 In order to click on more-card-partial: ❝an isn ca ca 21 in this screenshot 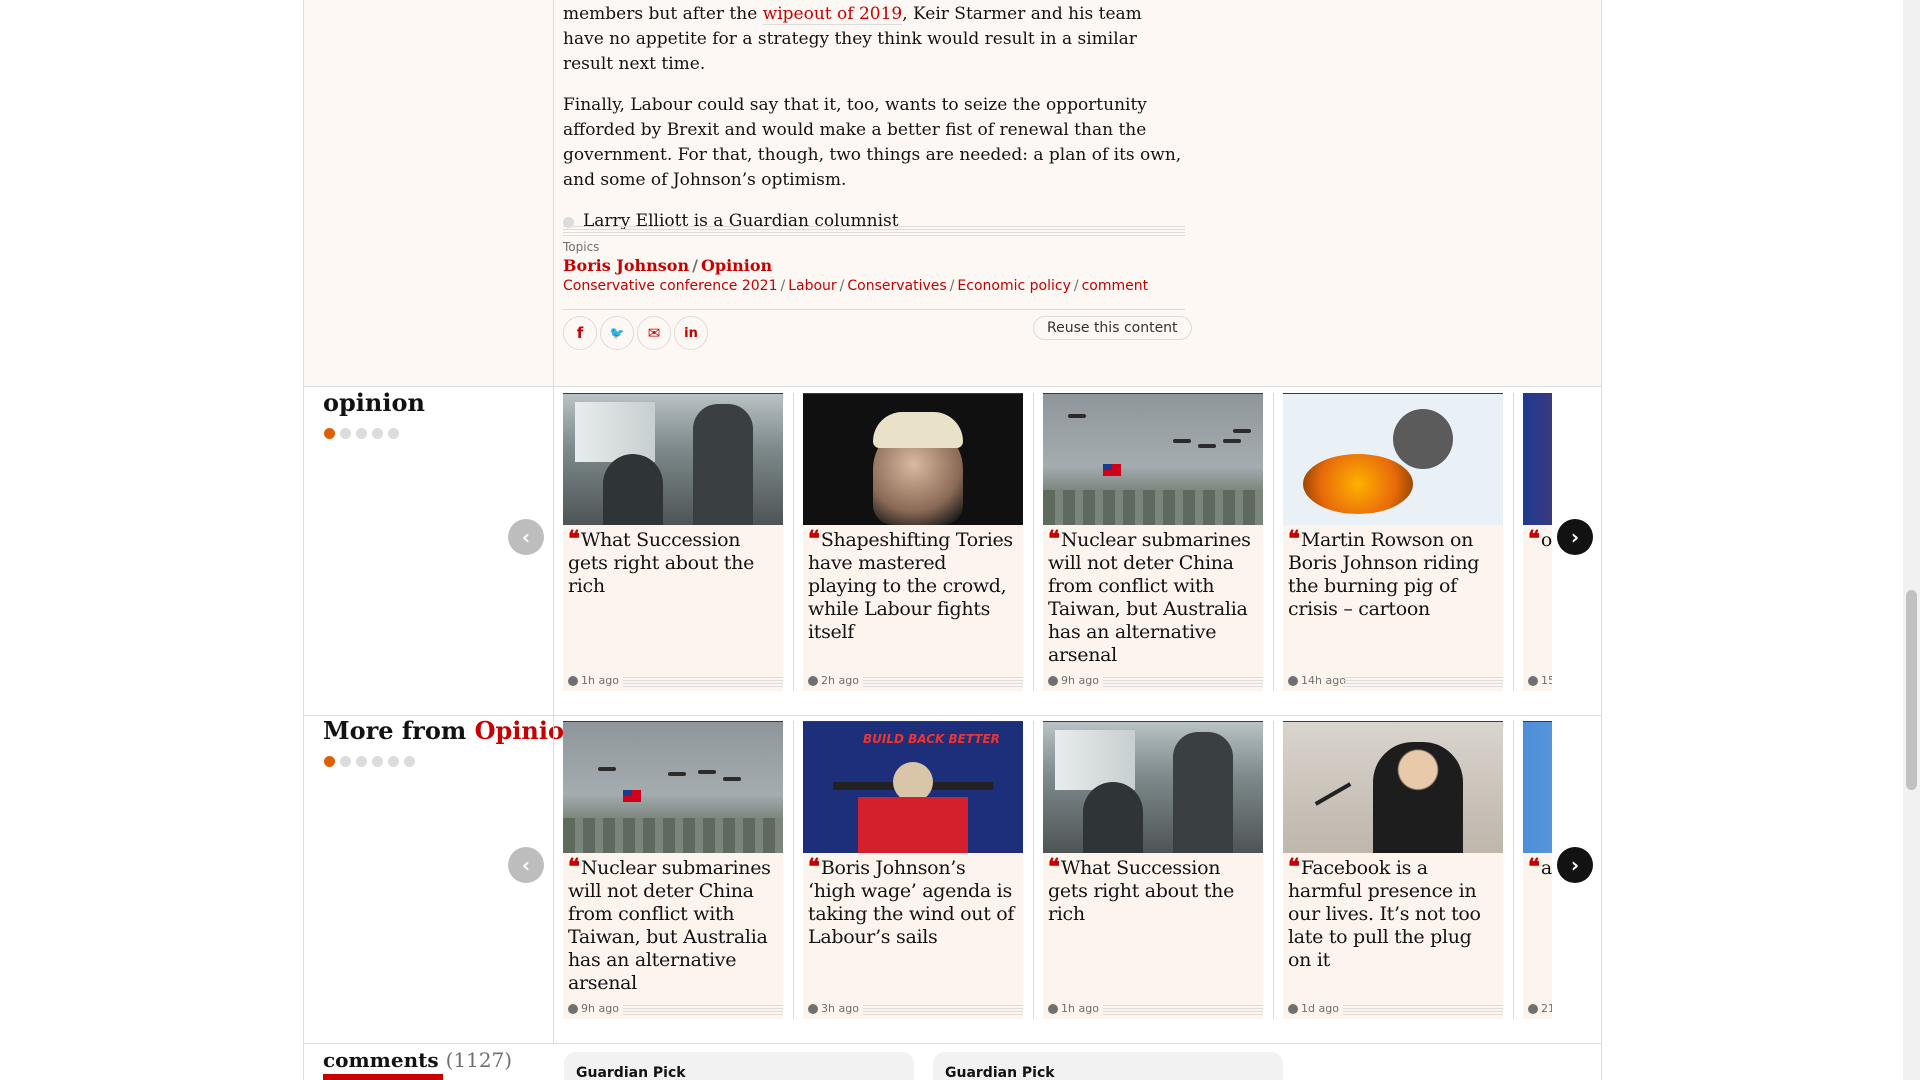, I will do `click(1537, 870)`.